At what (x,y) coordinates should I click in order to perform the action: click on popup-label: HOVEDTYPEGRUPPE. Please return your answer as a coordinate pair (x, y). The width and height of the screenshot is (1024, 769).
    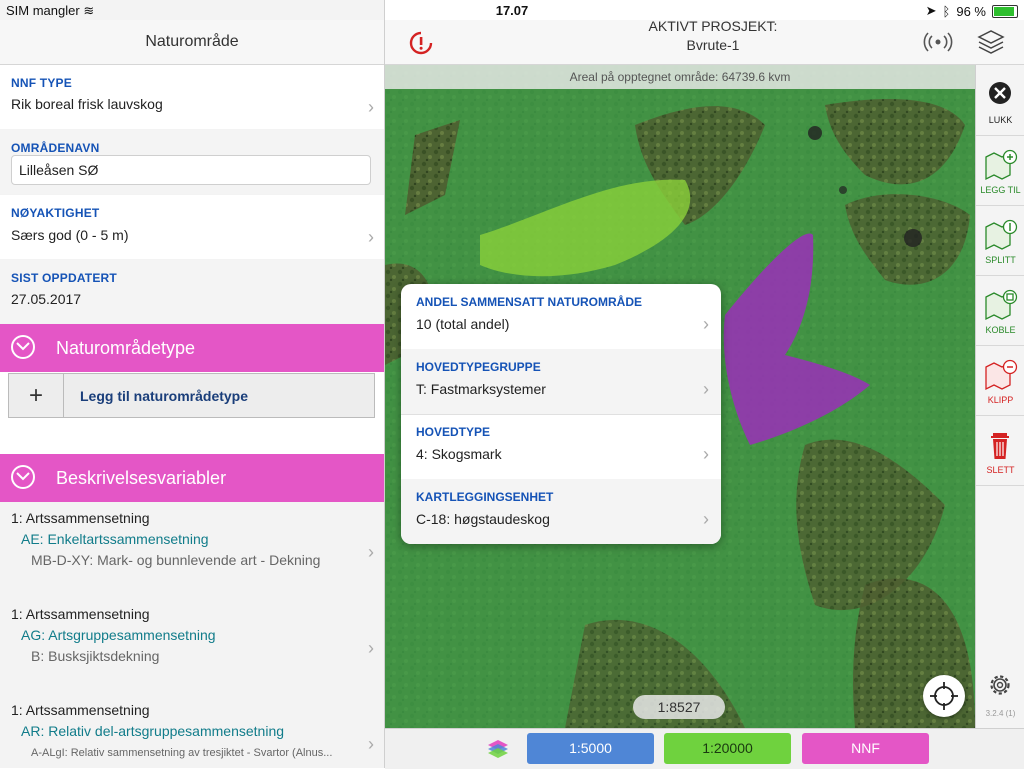
    Looking at the image, I should click on (478, 367).